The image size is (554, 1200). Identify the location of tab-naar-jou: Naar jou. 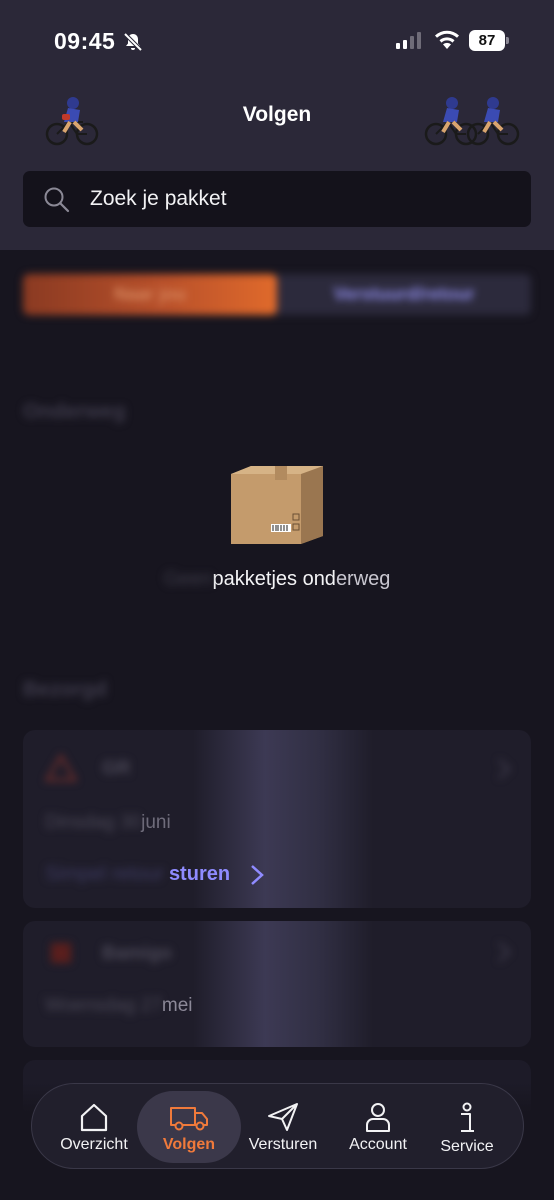
(150, 294).